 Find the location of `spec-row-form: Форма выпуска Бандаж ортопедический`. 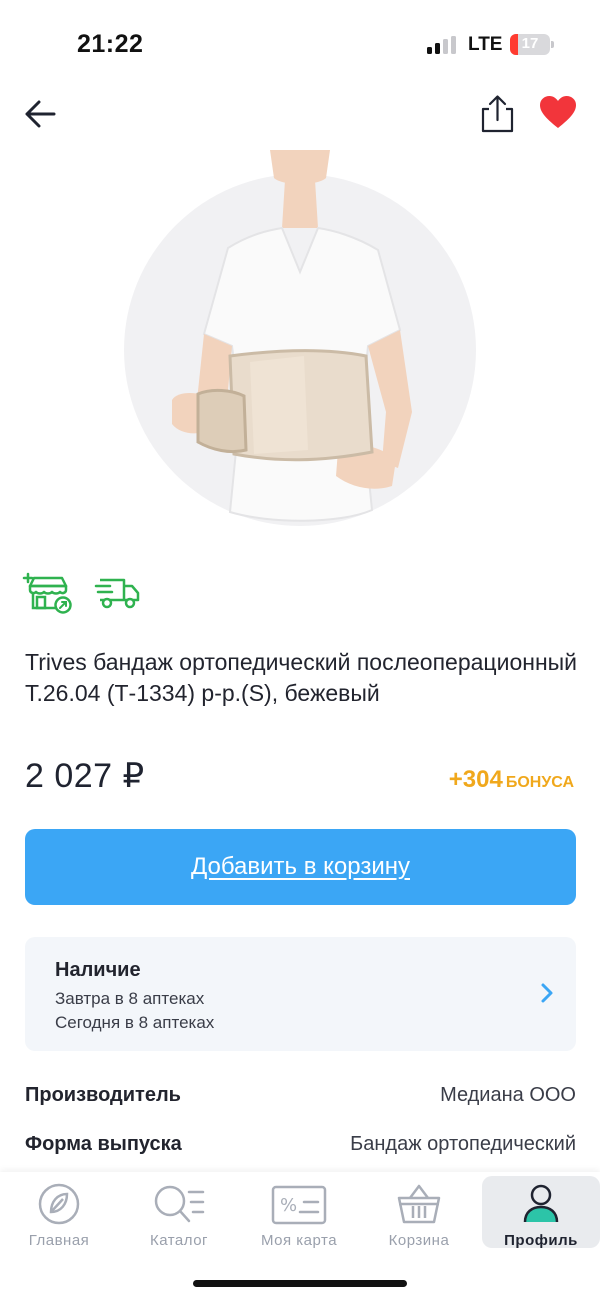

spec-row-form: Форма выпуска Бандаж ортопедический is located at coordinates (300, 1148).